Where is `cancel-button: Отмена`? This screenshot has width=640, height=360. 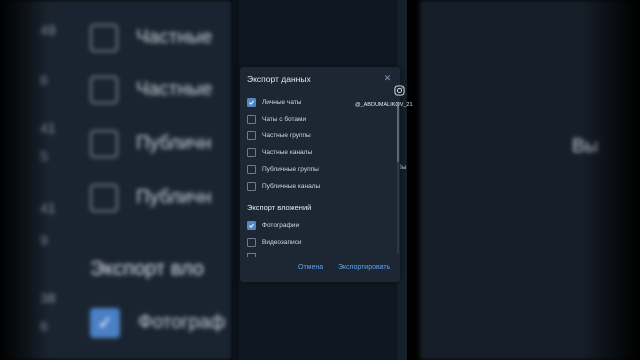
cancel-button: Отмена is located at coordinates (310, 267).